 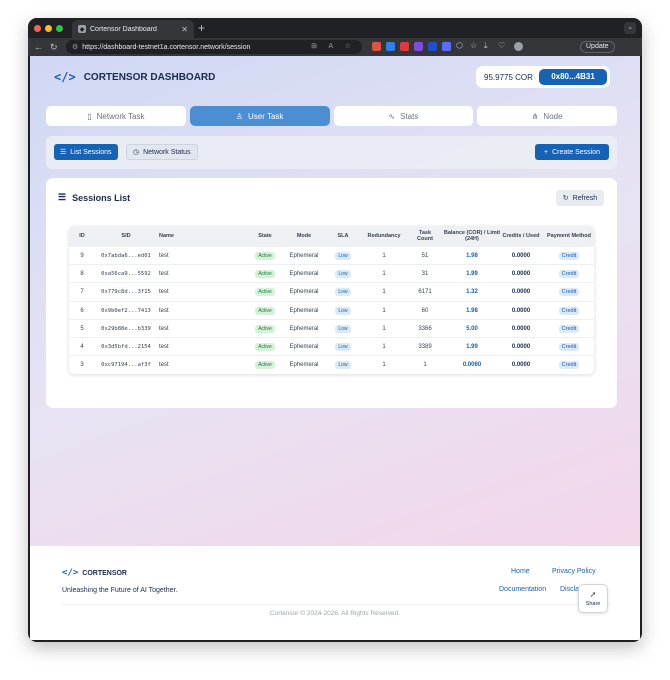 What do you see at coordinates (116, 116) in the screenshot?
I see `tab-network-task: ▯ Network Task` at bounding box center [116, 116].